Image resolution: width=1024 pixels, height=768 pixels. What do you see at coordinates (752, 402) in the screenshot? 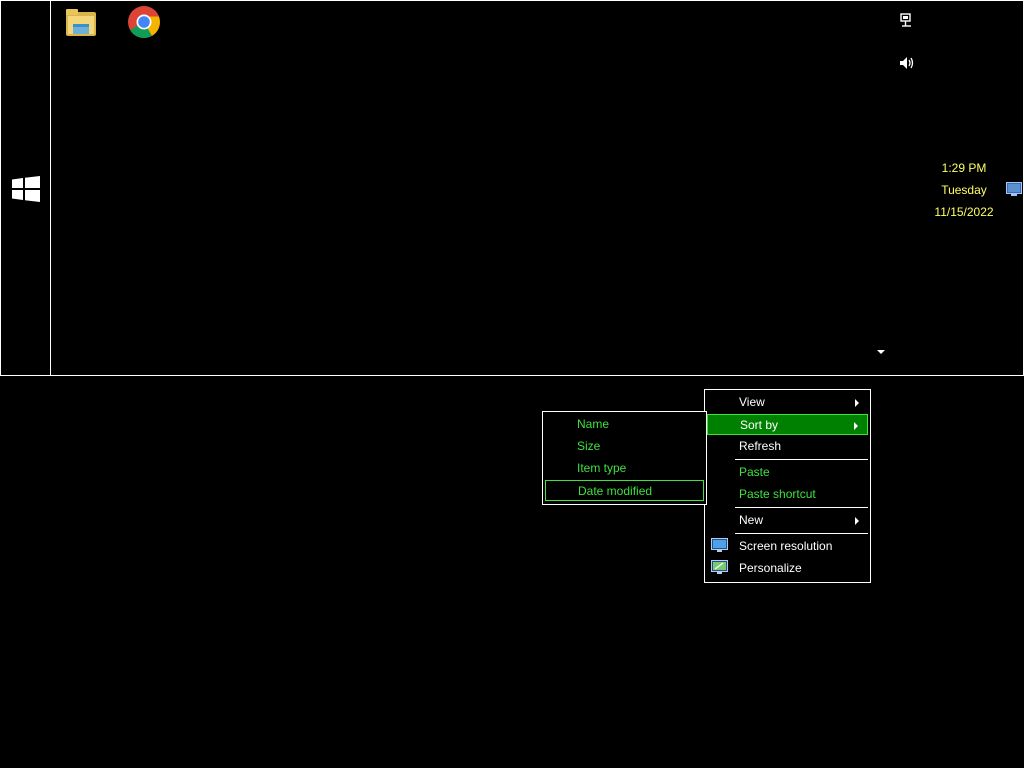
I see `menu-item-view-label: View` at bounding box center [752, 402].